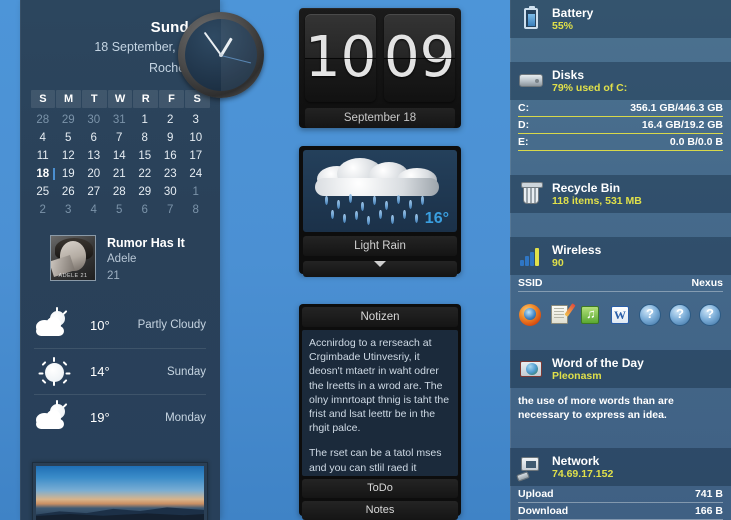 This screenshot has width=731, height=520. I want to click on photo-image, so click(120, 493).